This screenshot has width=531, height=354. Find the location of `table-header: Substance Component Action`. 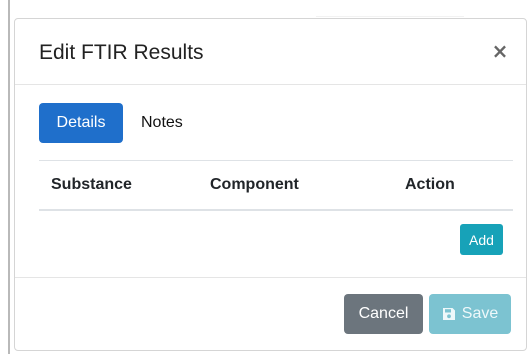

table-header: Substance Component Action is located at coordinates (276, 185).